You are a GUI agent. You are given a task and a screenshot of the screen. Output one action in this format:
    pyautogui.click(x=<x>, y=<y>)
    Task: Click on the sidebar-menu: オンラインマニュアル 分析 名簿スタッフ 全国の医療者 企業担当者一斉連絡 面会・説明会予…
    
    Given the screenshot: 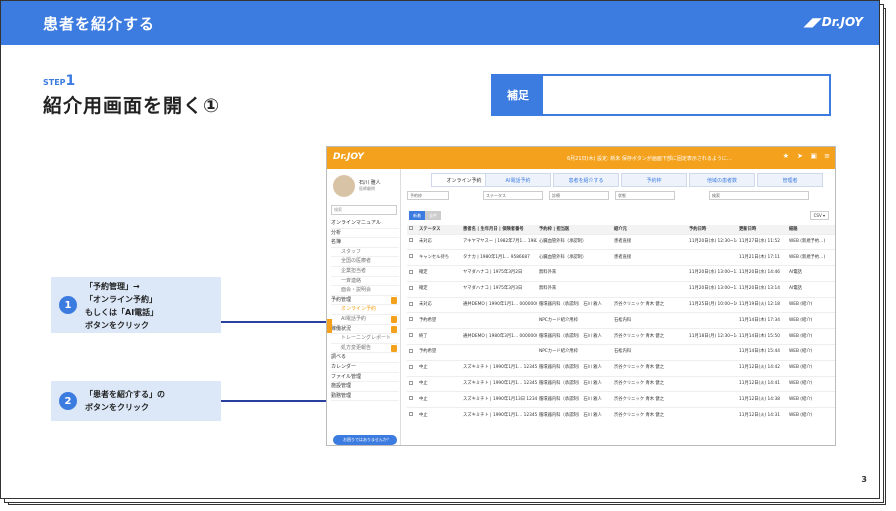 What is the action you would take?
    pyautogui.click(x=365, y=310)
    